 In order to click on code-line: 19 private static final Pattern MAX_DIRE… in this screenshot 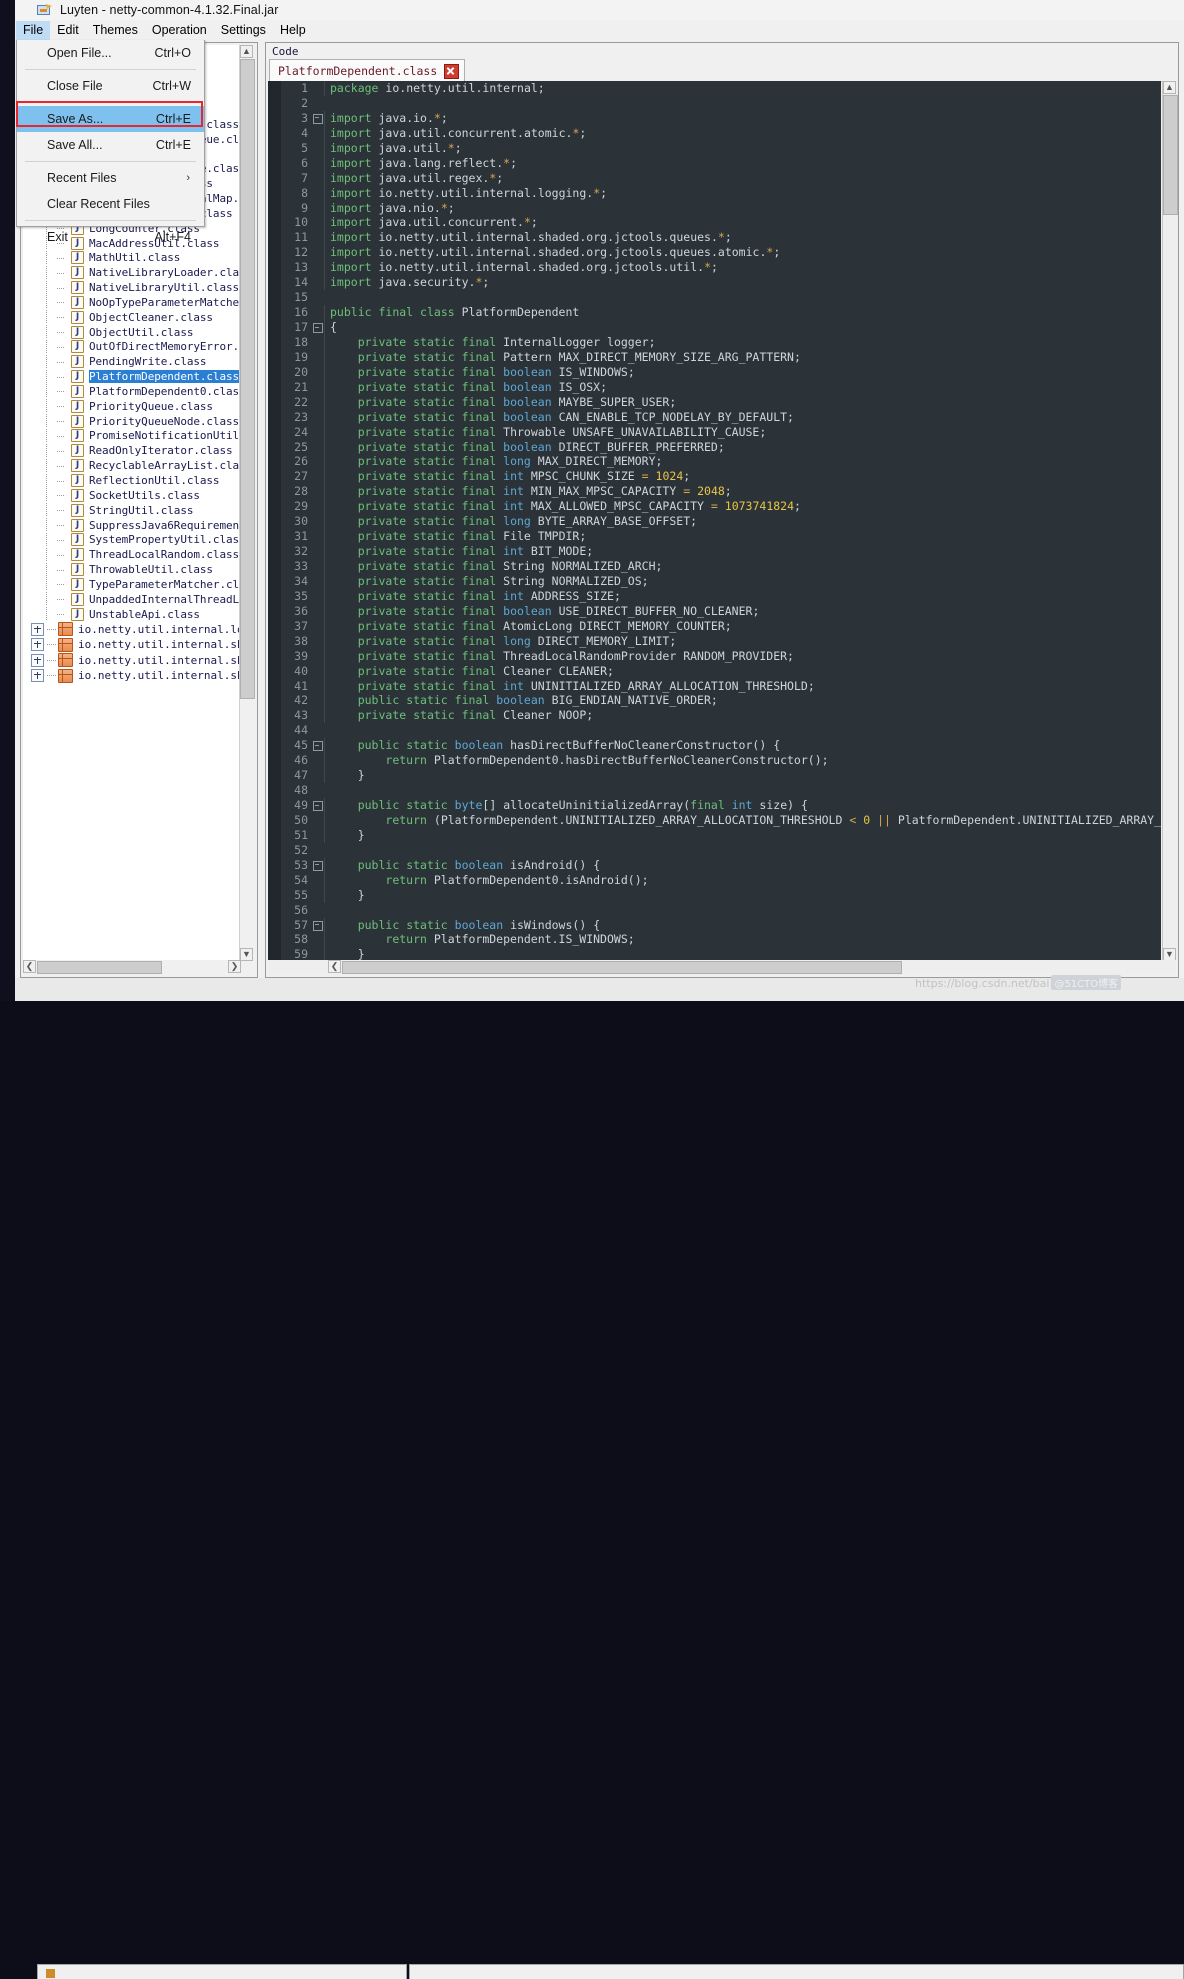, I will do `click(714, 357)`.